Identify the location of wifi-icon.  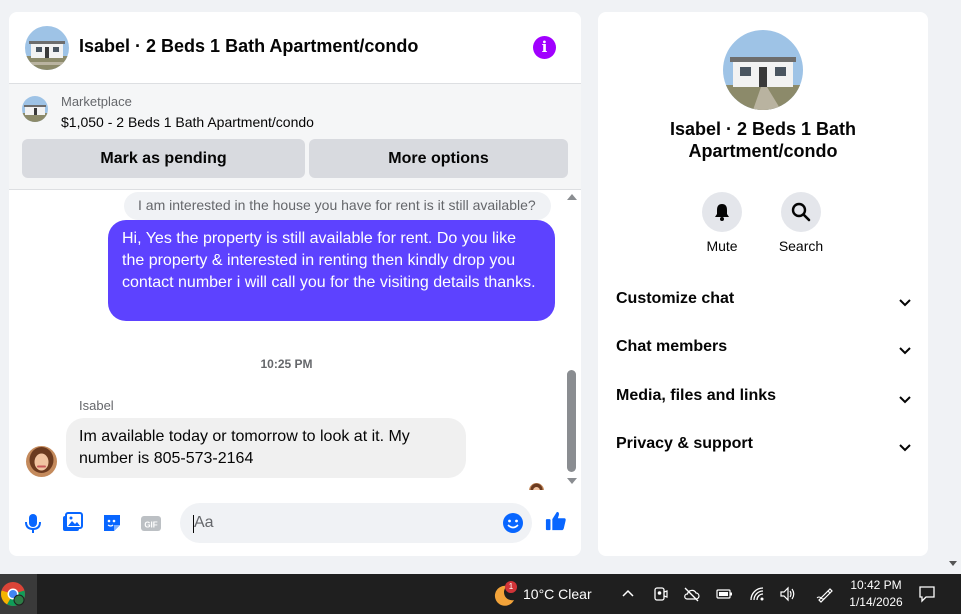
(757, 594).